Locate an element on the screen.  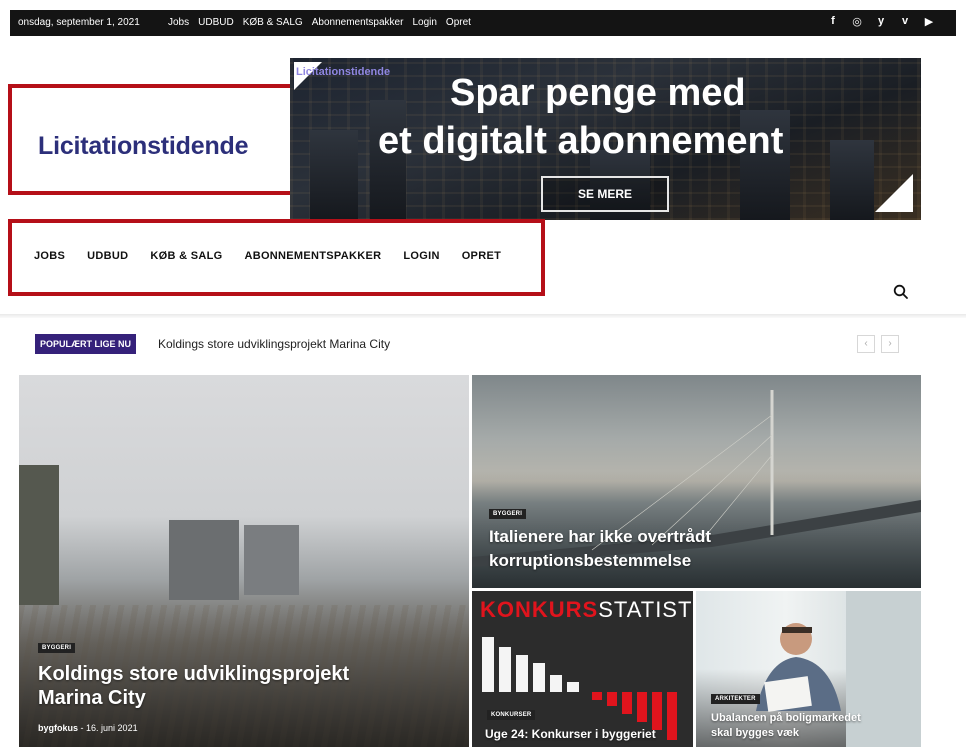
nav-item-jobs: JOBS is located at coordinates (49, 256).